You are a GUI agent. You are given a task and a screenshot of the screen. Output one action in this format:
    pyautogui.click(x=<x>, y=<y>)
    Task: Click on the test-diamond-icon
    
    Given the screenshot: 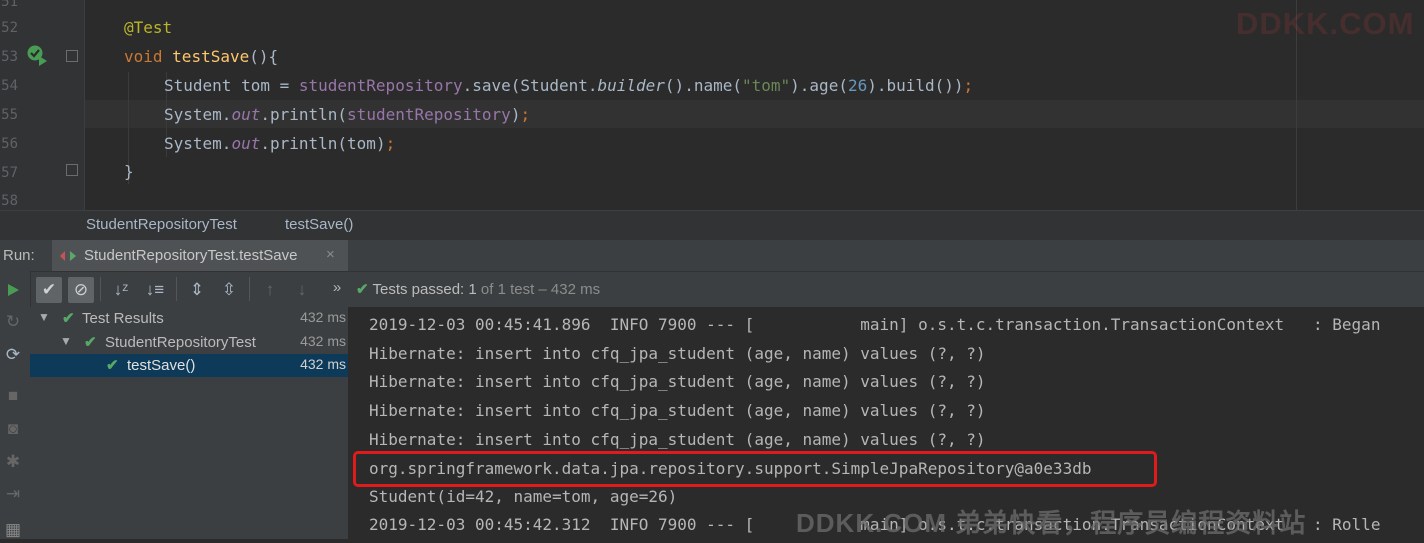 What is the action you would take?
    pyautogui.click(x=68, y=256)
    